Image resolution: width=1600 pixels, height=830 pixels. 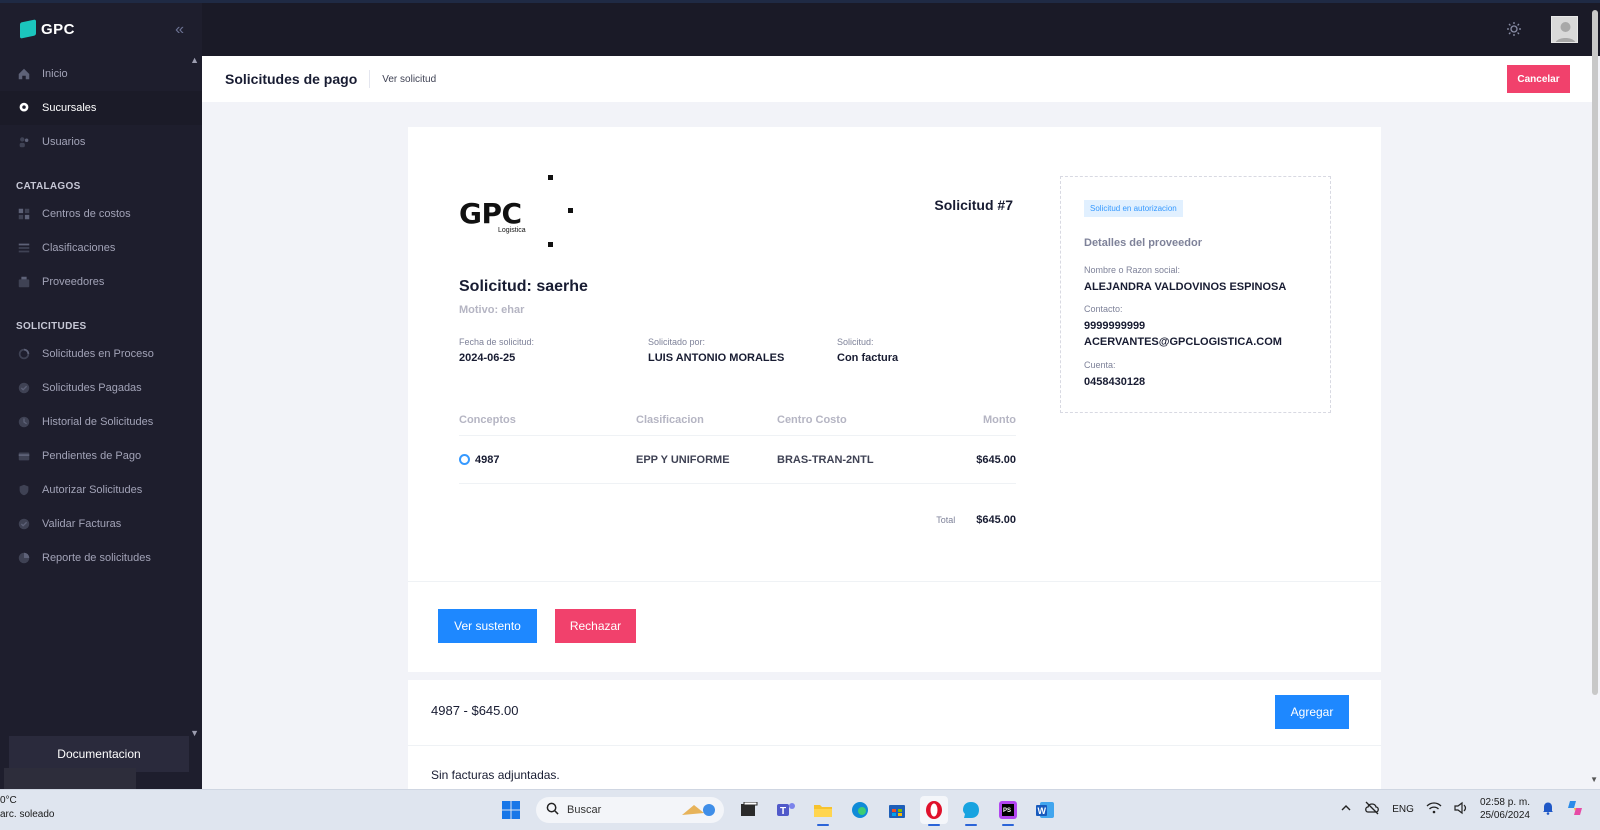 What do you see at coordinates (716, 350) in the screenshot?
I see `requested-by: Solicitado por: LUIS ANTONIO MORALES` at bounding box center [716, 350].